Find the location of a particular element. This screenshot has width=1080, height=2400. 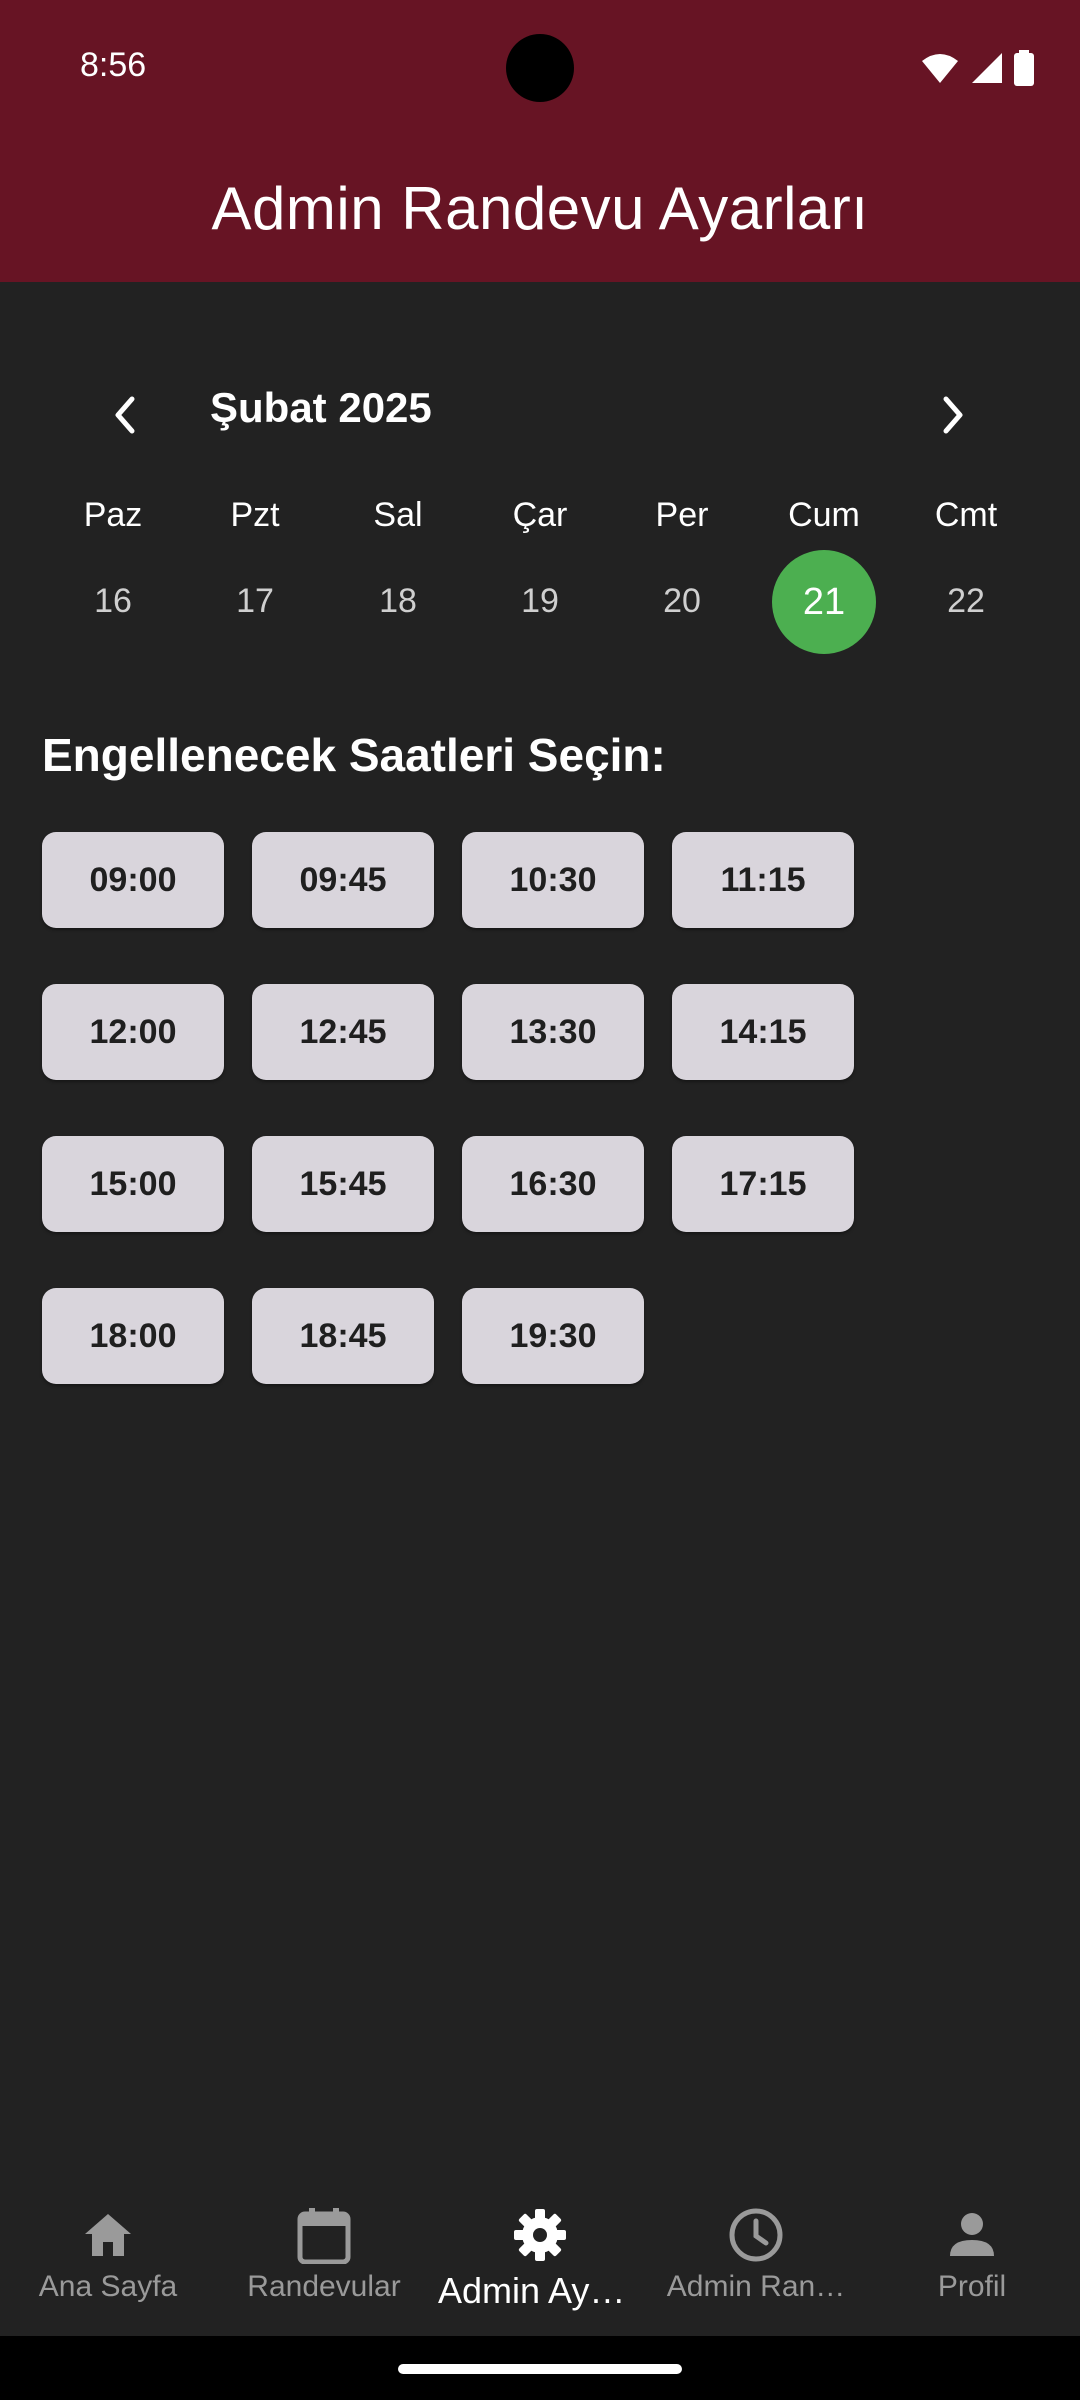

calendar-header: Şubat 2025 is located at coordinates (540, 410).